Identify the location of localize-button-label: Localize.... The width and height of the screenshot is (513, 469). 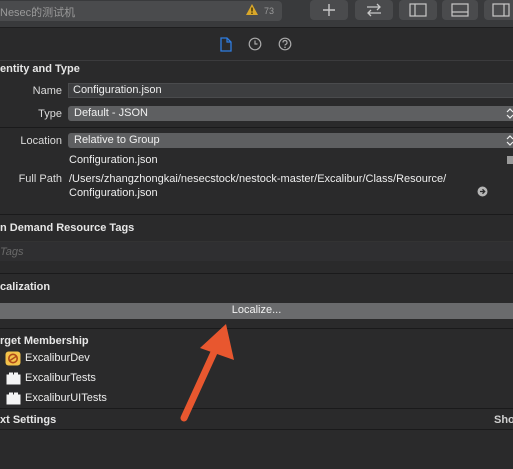
(256, 310).